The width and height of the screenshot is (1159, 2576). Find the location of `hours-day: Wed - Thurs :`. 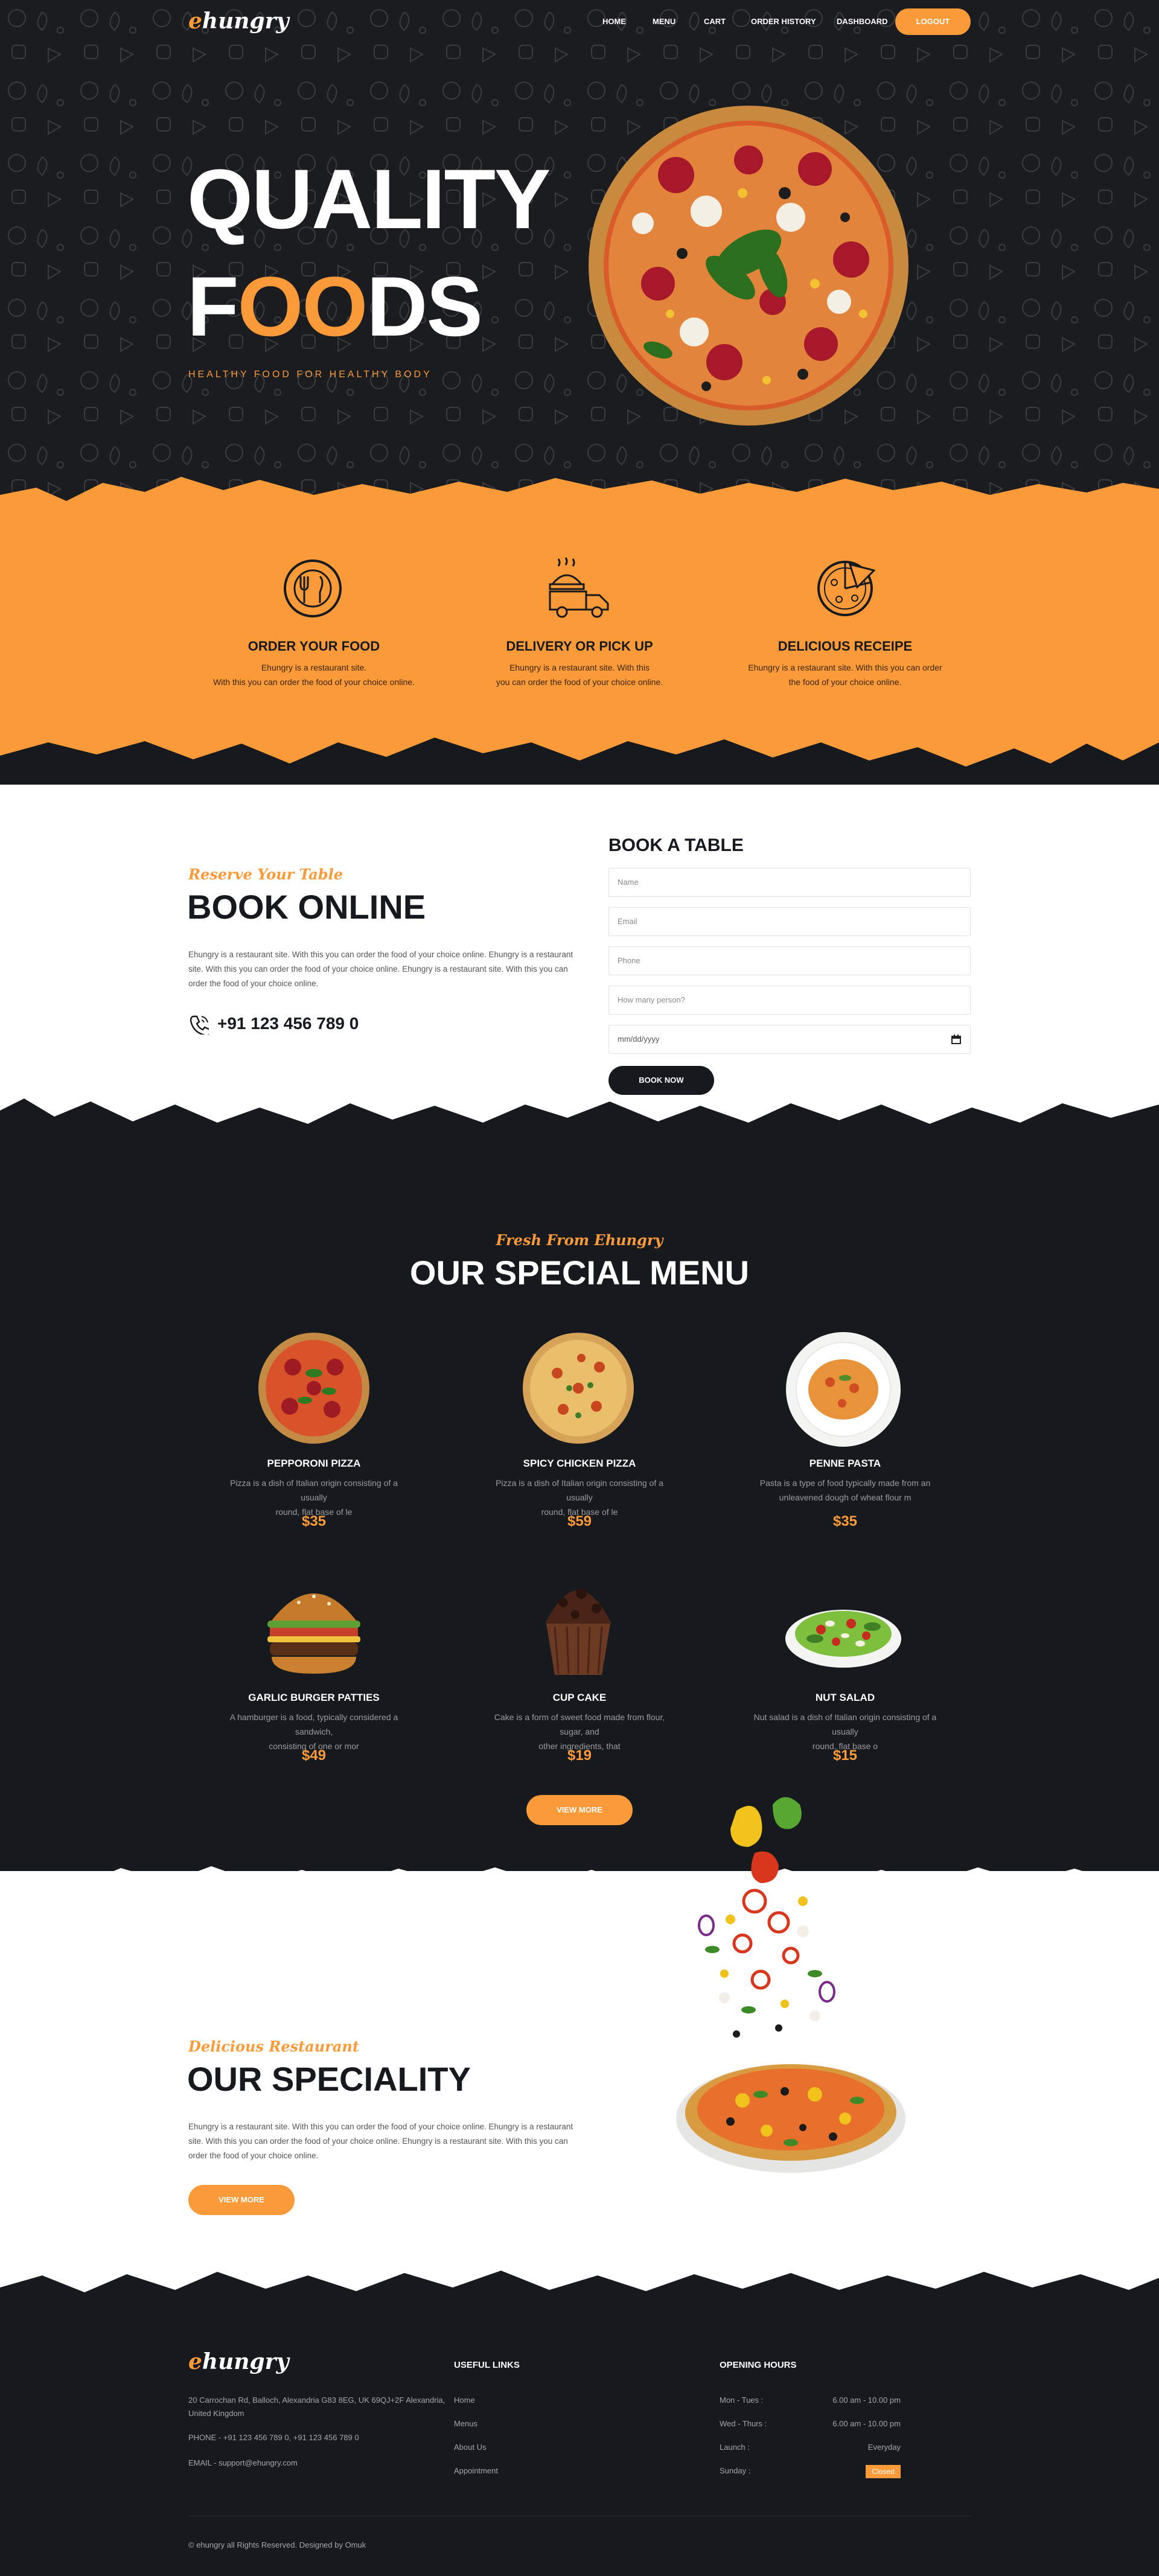

hours-day: Wed - Thurs : is located at coordinates (743, 2423).